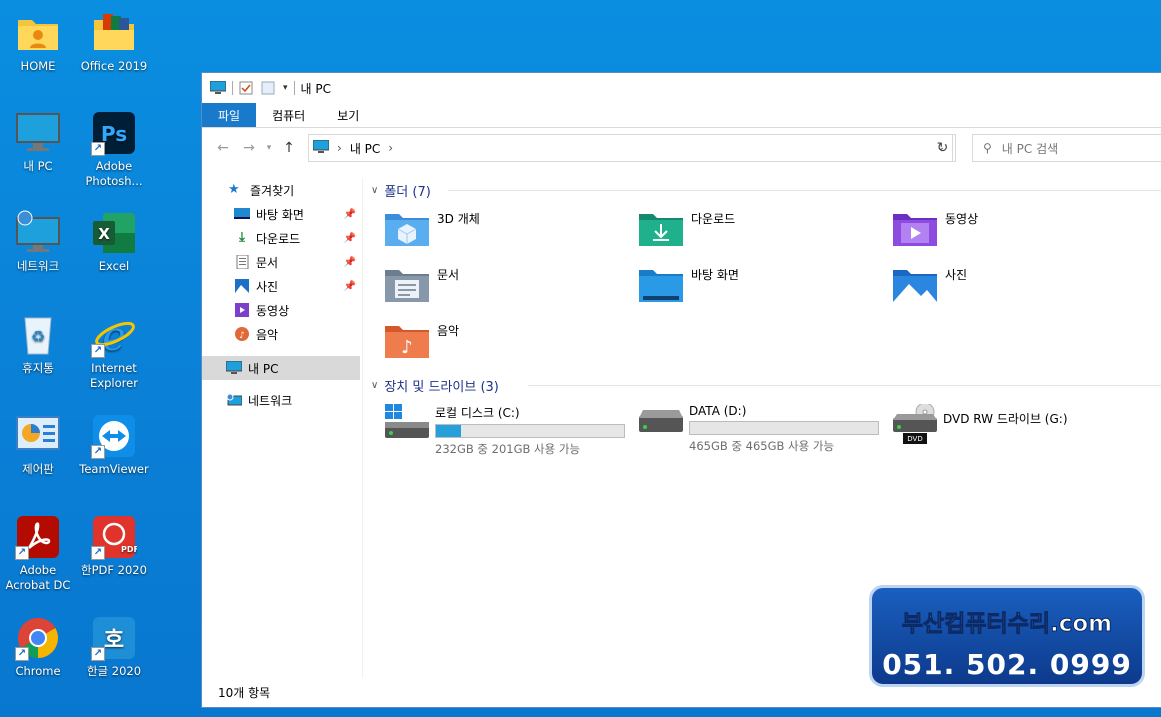  I want to click on teamviewer-icon: ↗, so click(114, 436).